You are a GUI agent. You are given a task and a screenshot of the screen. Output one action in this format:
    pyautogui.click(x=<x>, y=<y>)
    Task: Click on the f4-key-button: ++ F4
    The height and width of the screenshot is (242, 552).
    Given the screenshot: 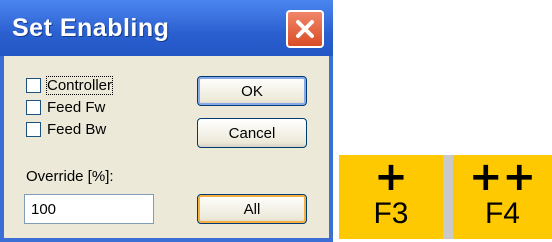 What is the action you would take?
    pyautogui.click(x=502, y=197)
    